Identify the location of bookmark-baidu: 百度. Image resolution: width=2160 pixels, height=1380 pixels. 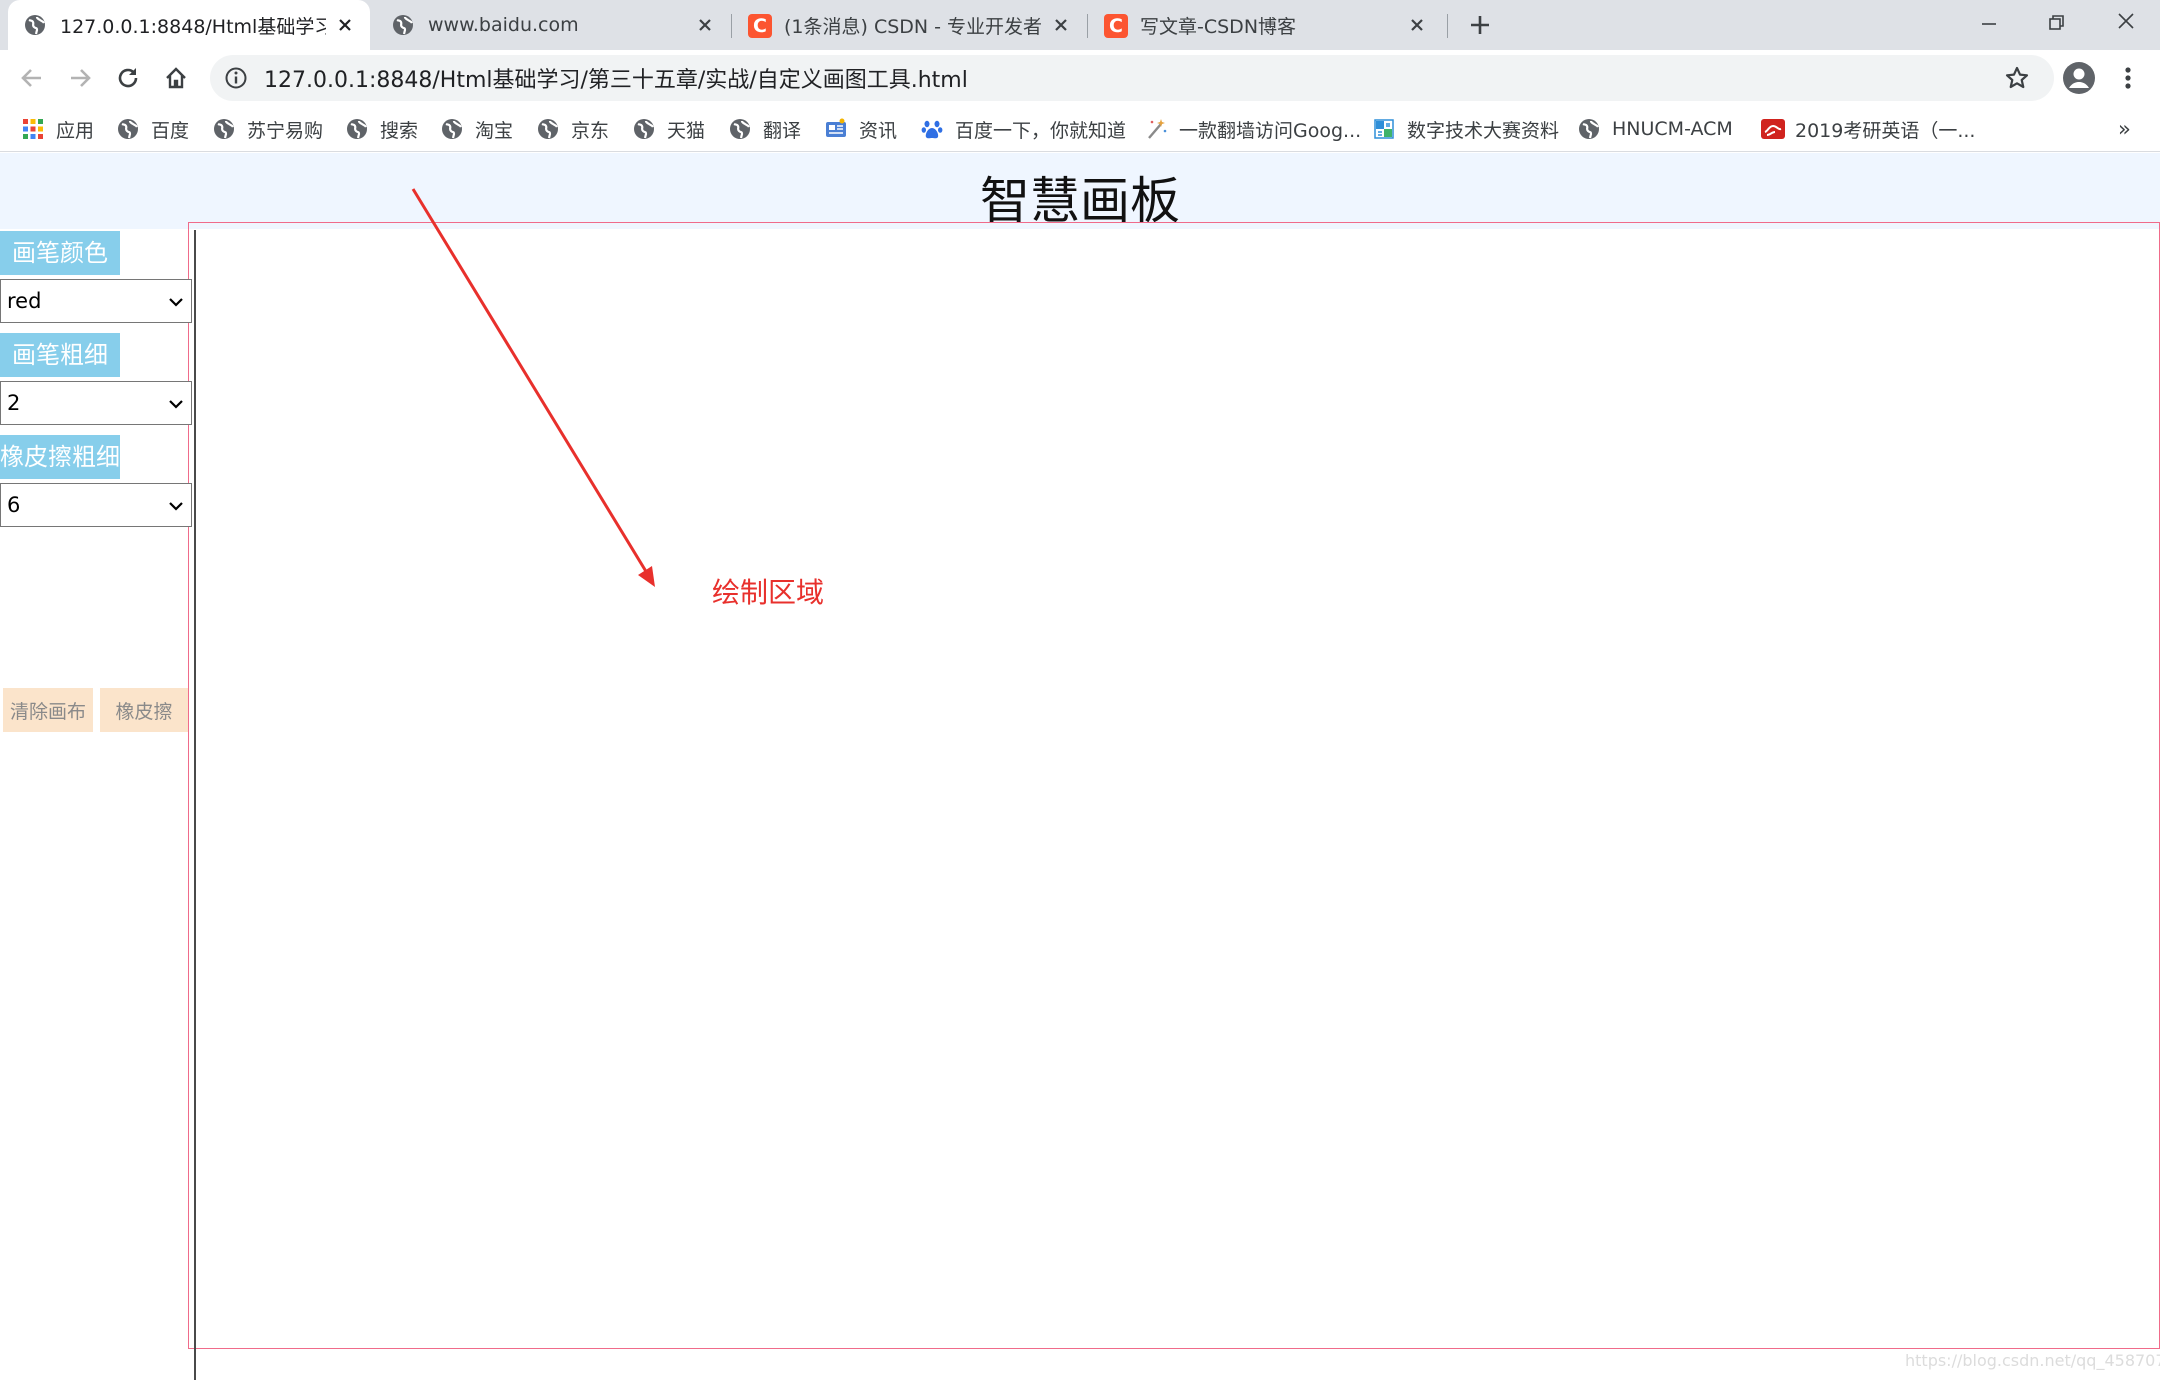
(153, 129).